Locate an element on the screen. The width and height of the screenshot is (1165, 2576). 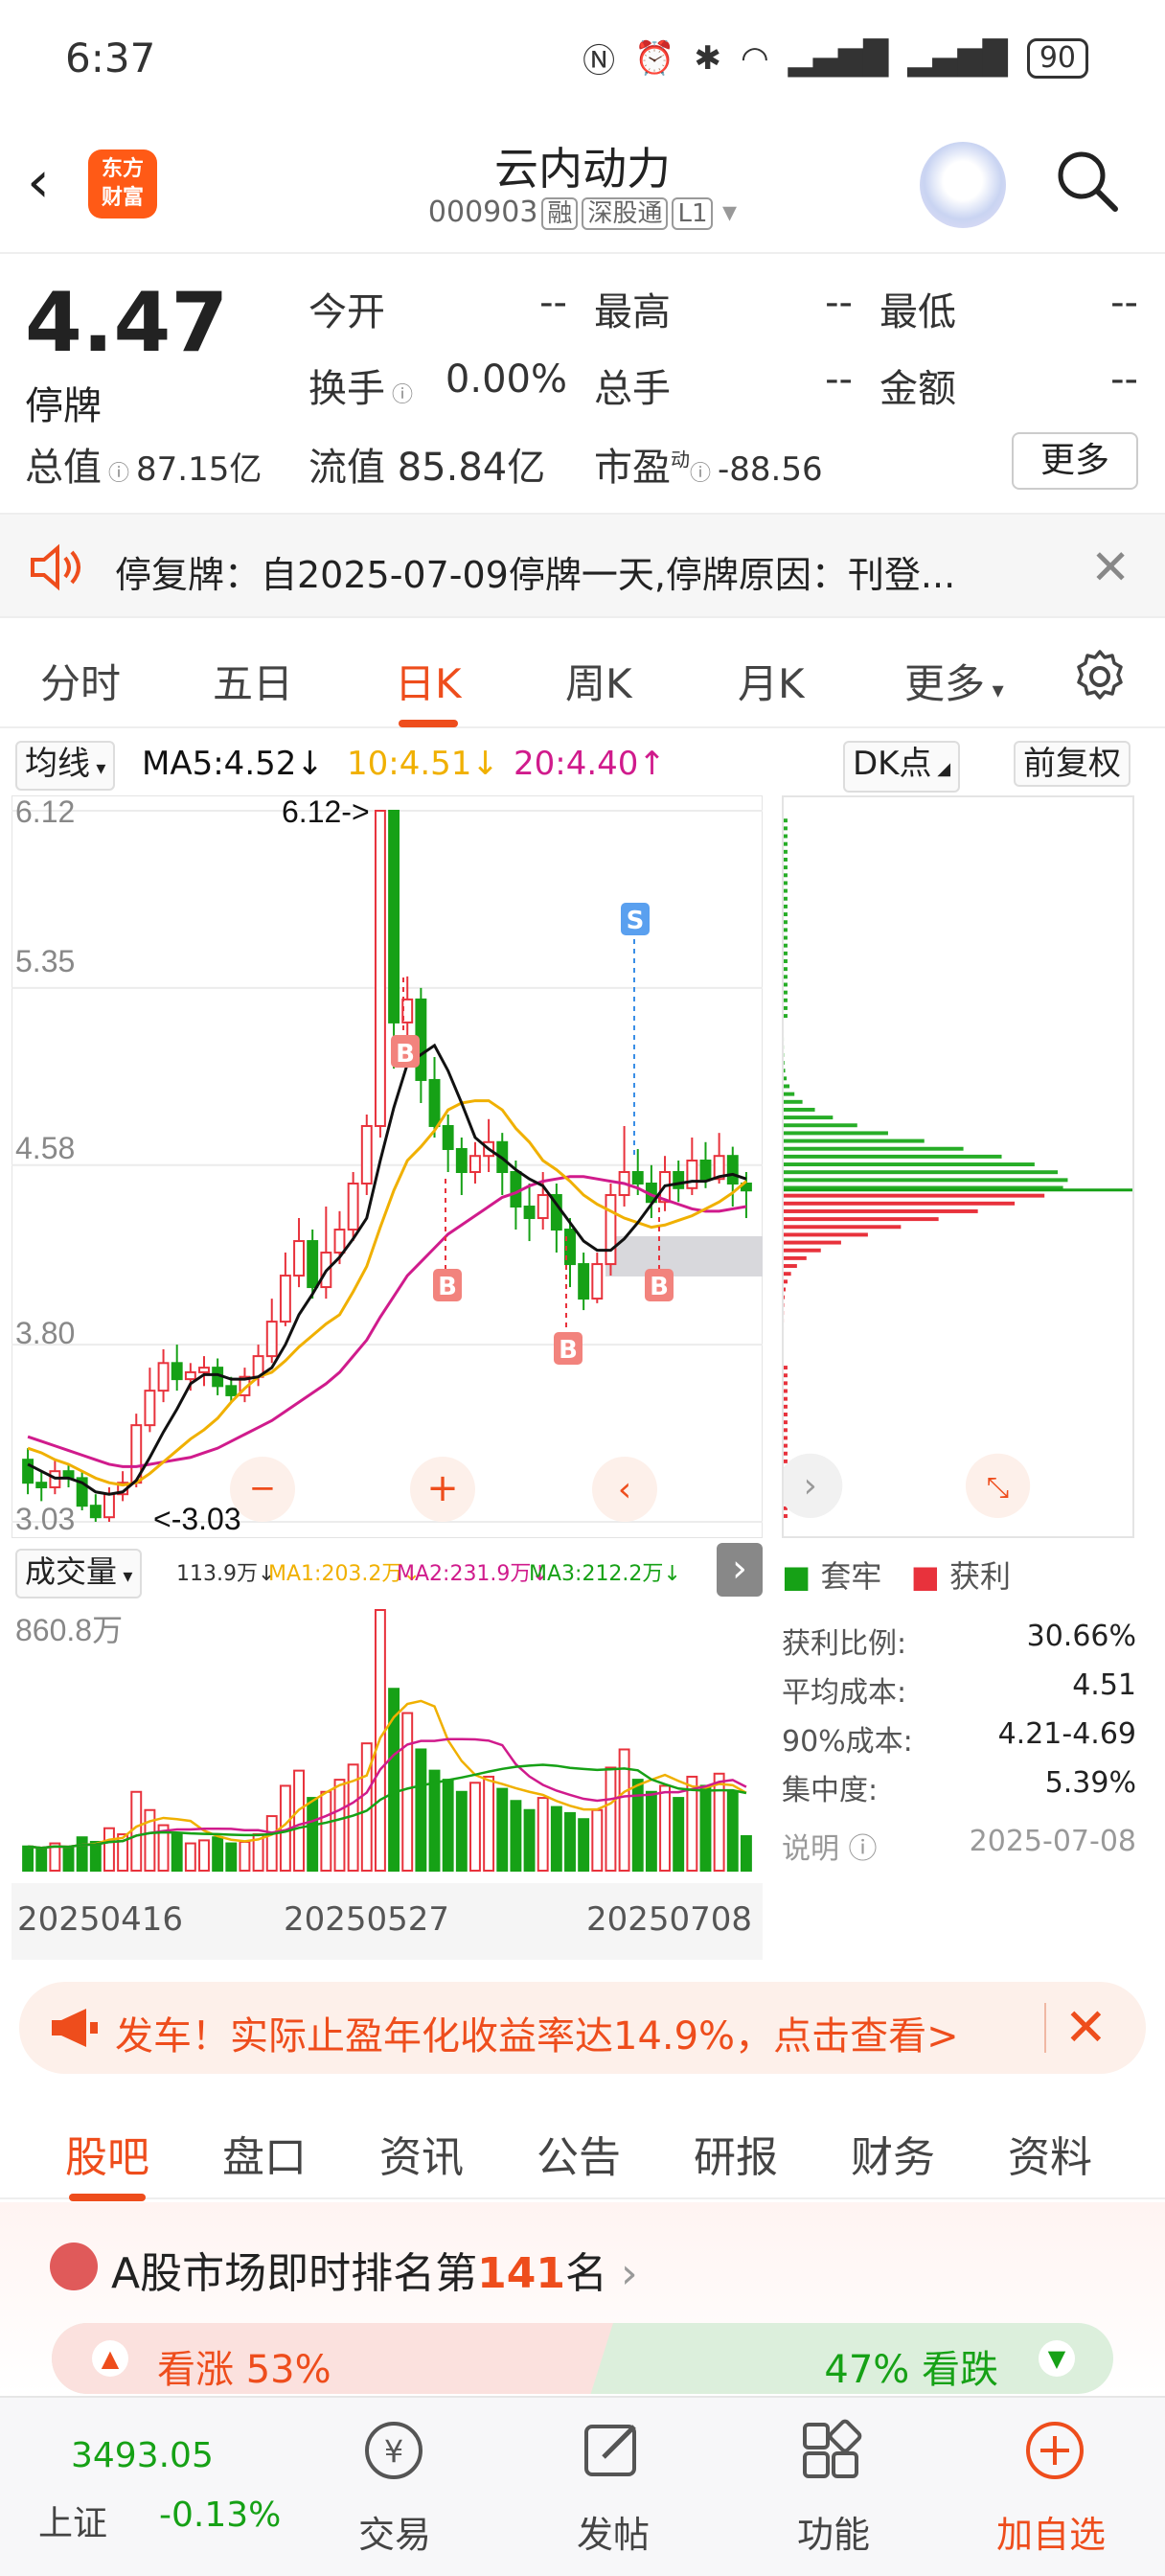
info-icon: ⓘ is located at coordinates (704, 474).